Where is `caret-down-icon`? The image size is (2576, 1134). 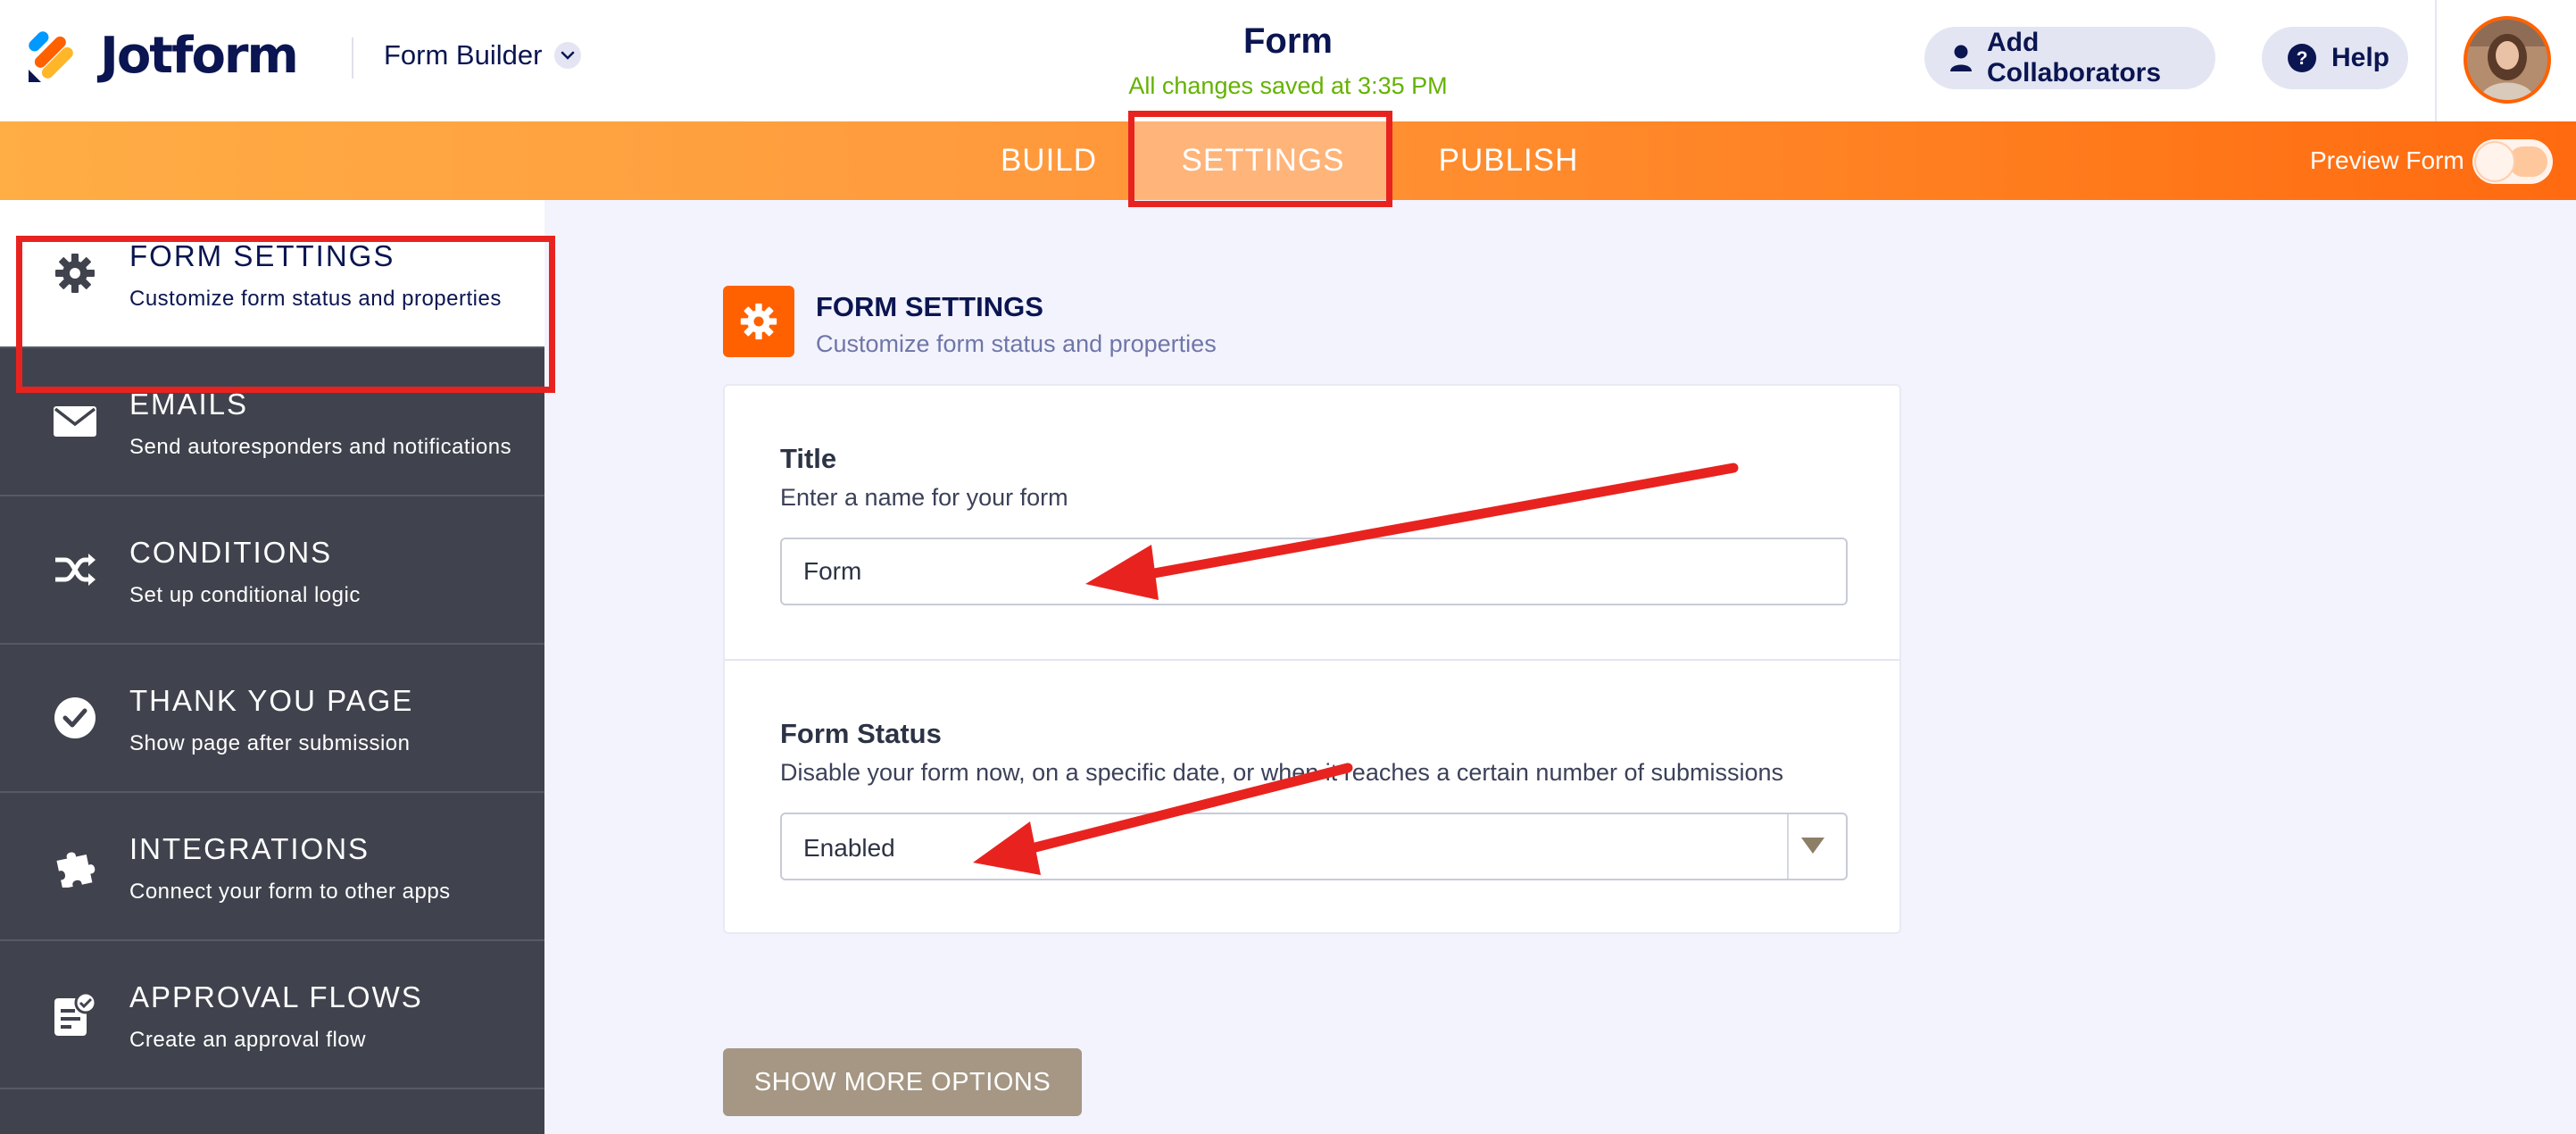 caret-down-icon is located at coordinates (1813, 846).